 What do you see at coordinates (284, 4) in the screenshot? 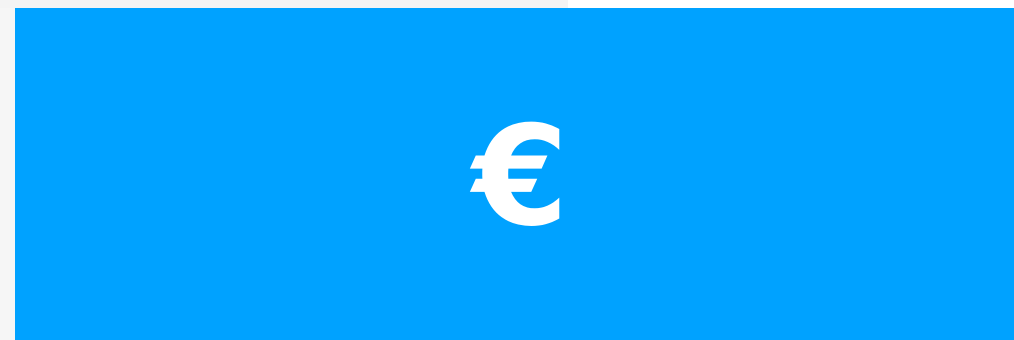
I see `top-strip-shade` at bounding box center [284, 4].